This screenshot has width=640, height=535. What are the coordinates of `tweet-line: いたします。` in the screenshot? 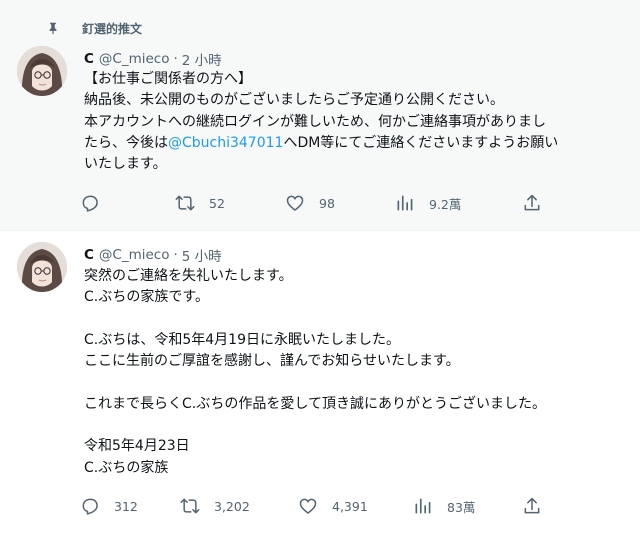 It's located at (125, 164).